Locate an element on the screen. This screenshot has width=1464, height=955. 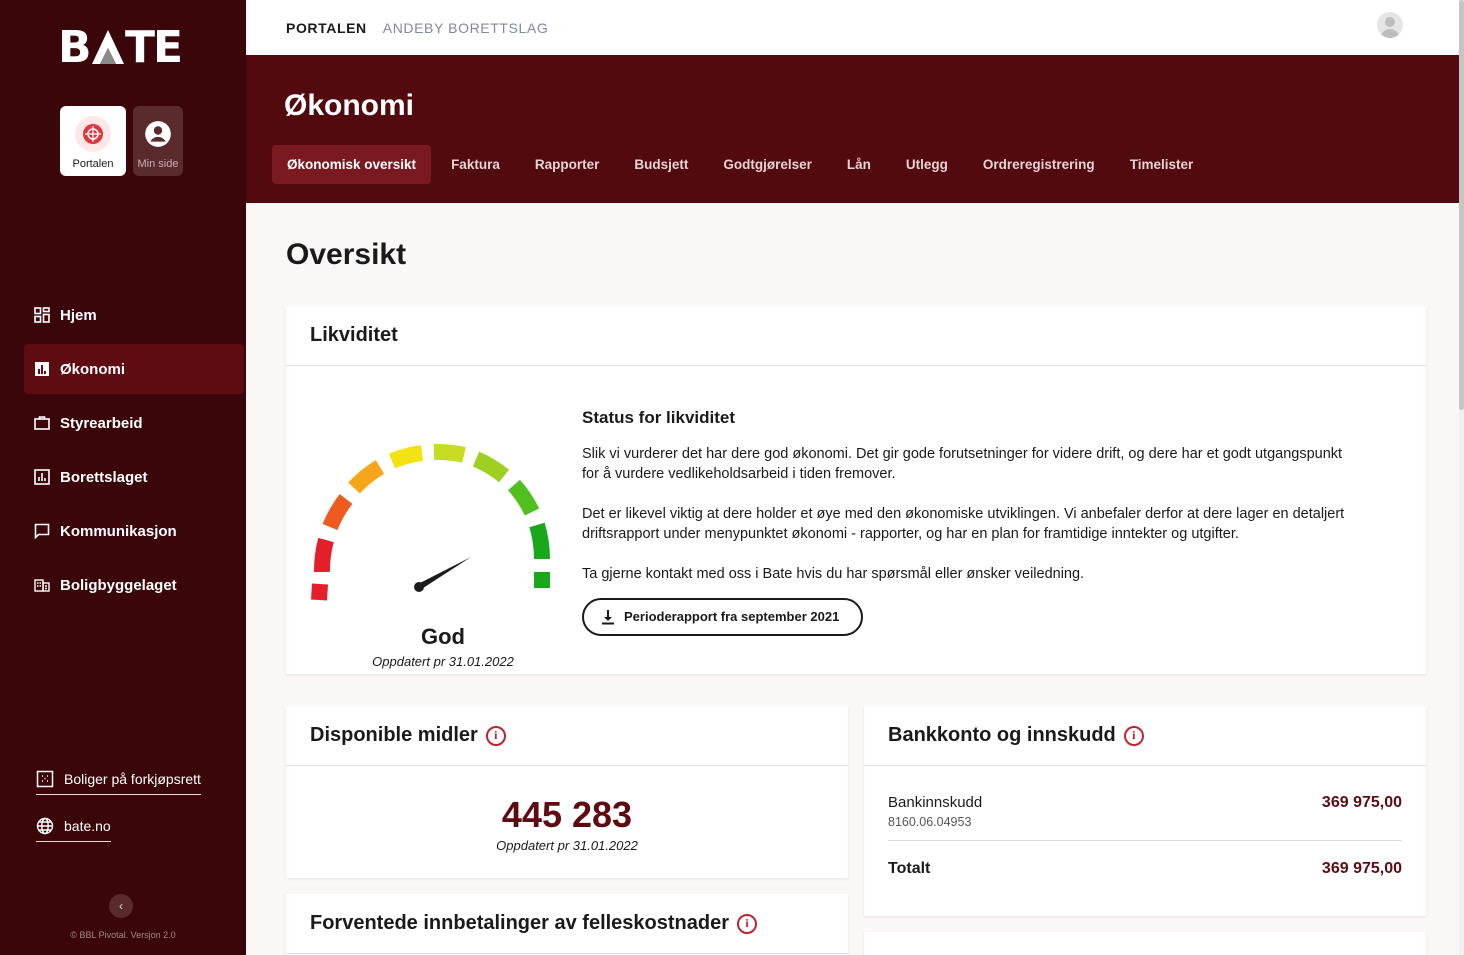
link-bate-no: bate.no is located at coordinates (73, 829).